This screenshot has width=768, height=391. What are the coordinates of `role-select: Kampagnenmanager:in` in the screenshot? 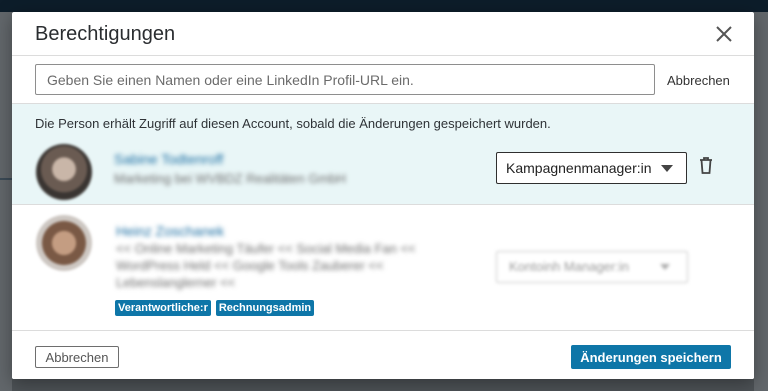 It's located at (591, 168).